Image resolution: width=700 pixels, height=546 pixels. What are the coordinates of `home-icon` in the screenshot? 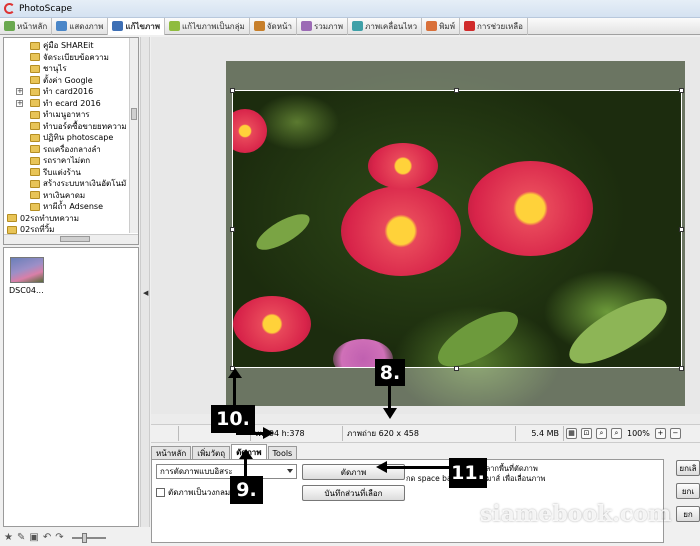 It's located at (9, 26).